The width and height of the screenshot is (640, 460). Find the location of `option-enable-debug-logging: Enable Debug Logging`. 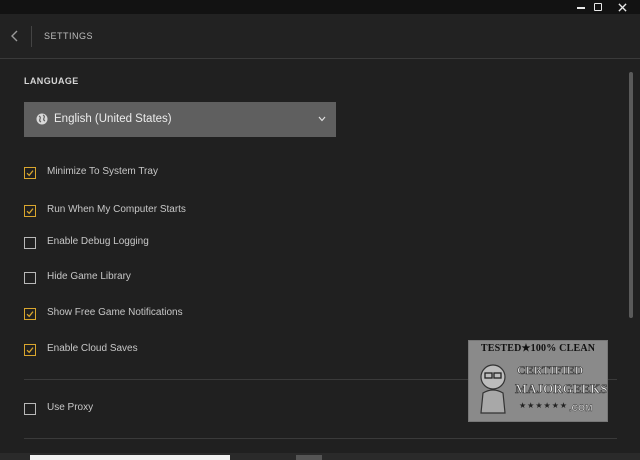

option-enable-debug-logging: Enable Debug Logging is located at coordinates (174, 244).